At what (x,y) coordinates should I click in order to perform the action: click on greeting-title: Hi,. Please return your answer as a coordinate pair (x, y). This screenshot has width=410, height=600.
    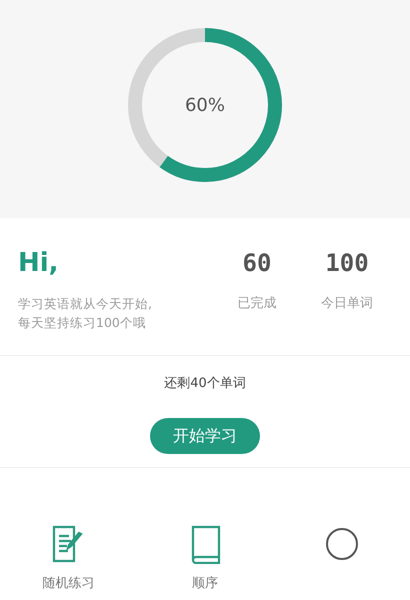
    Looking at the image, I should click on (39, 263).